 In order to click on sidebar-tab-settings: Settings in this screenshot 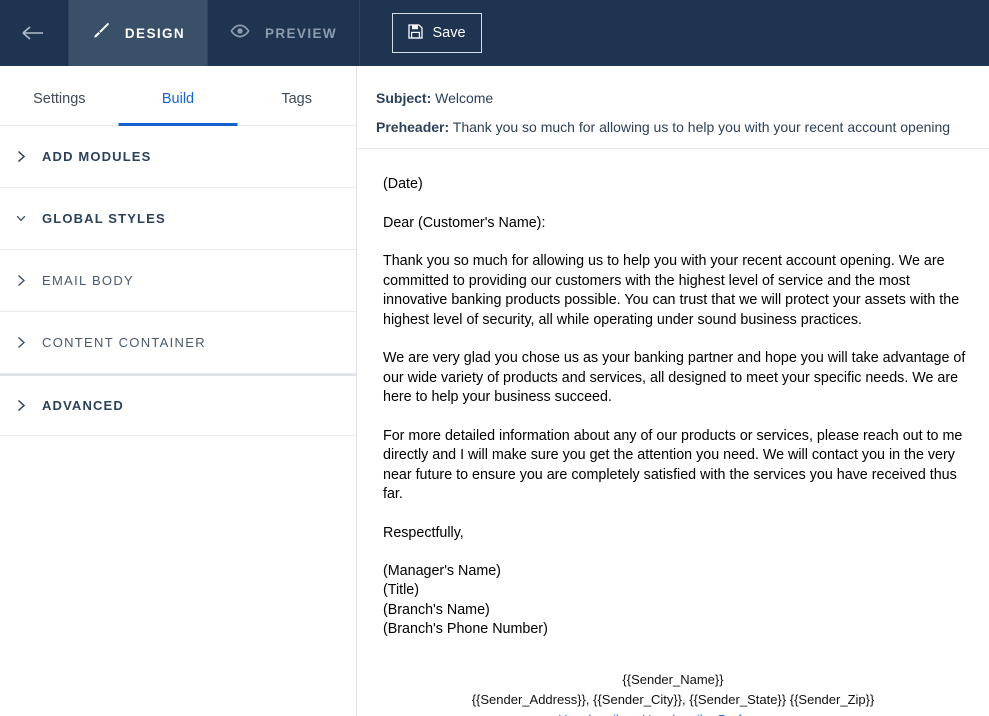, I will do `click(59, 95)`.